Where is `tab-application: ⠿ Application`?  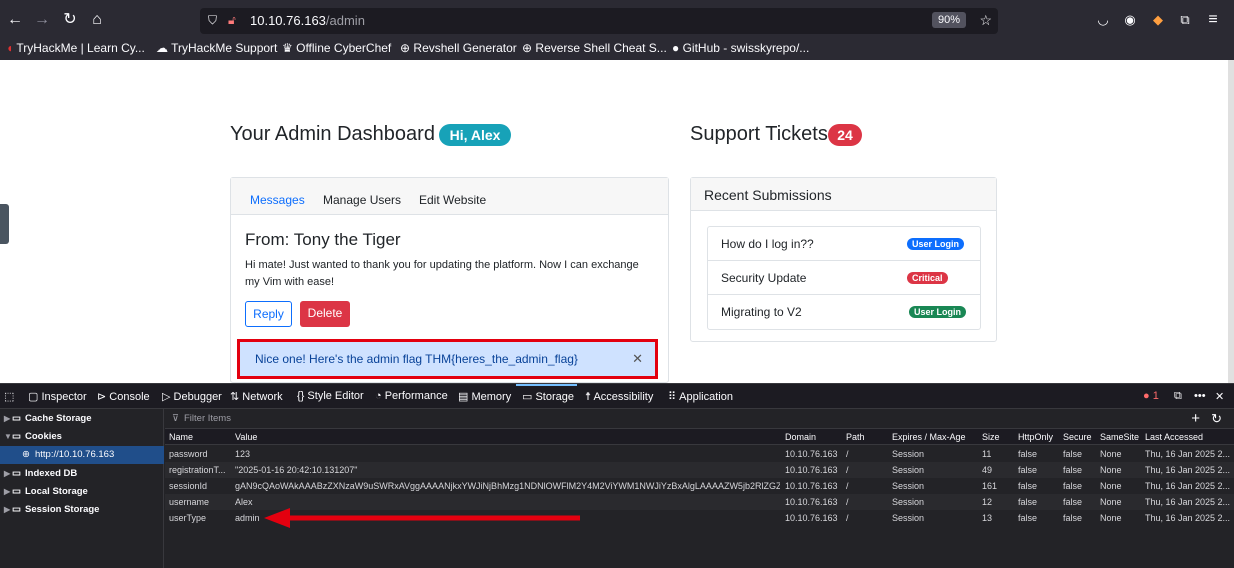 tab-application: ⠿ Application is located at coordinates (700, 396).